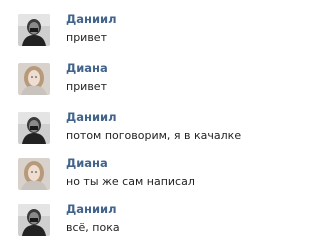  Describe the element at coordinates (130, 181) in the screenshot. I see `message-text: но ты же сам написал` at that location.